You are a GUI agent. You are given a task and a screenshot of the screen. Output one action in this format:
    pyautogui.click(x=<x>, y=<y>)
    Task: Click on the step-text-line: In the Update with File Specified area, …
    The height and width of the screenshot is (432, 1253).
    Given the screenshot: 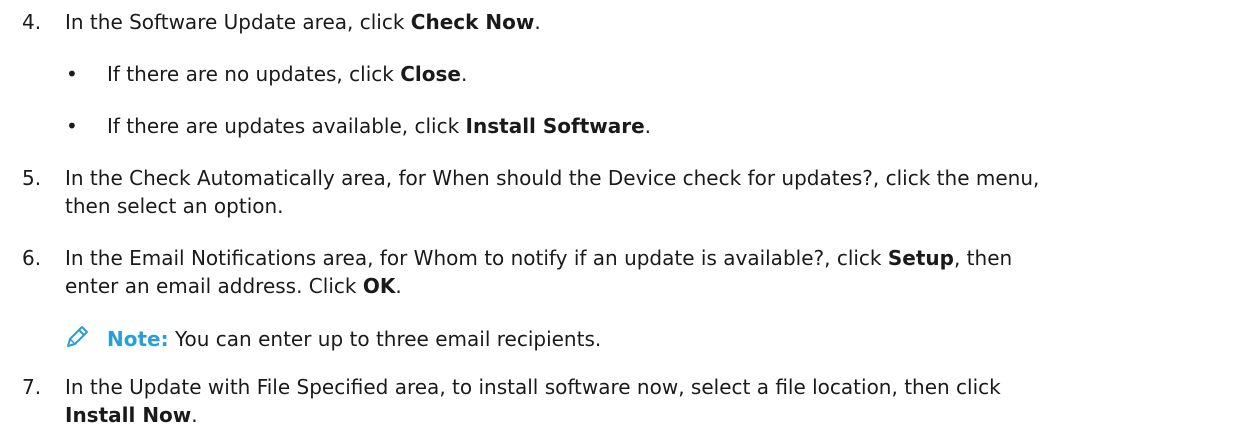 What is the action you would take?
    pyautogui.click(x=533, y=387)
    